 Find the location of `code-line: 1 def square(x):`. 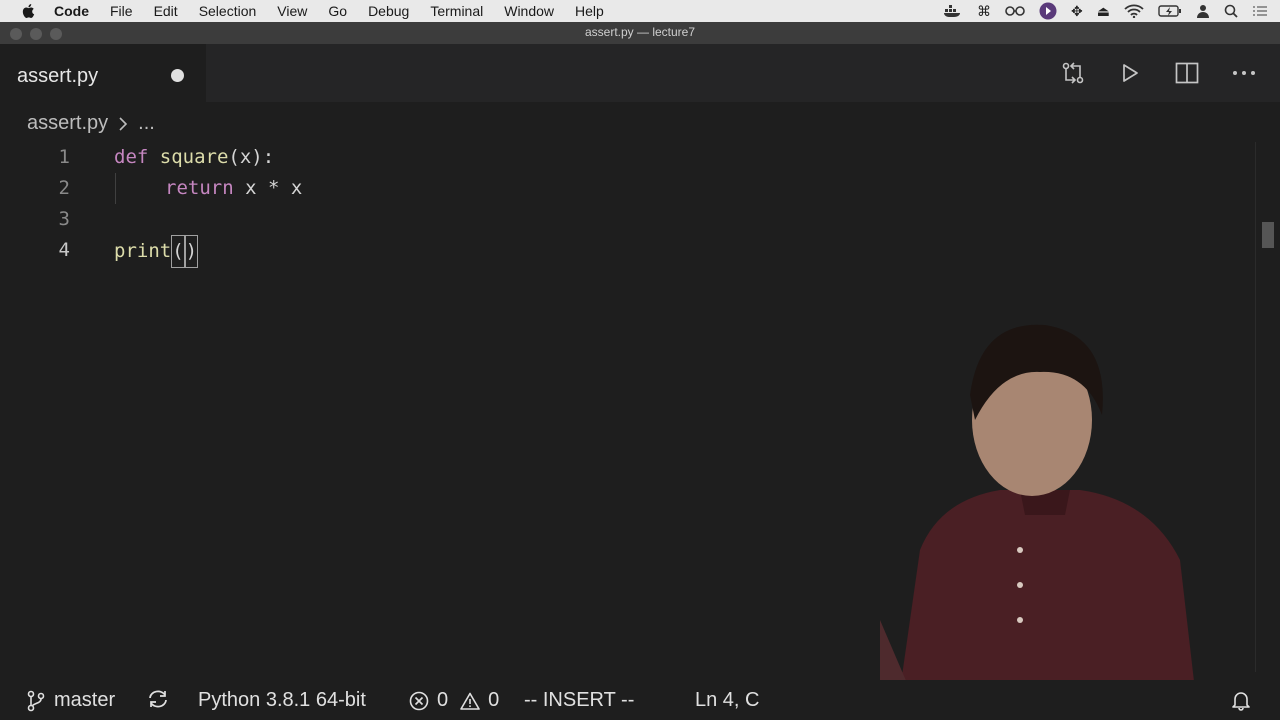

code-line: 1 def square(x): is located at coordinates (627, 157).